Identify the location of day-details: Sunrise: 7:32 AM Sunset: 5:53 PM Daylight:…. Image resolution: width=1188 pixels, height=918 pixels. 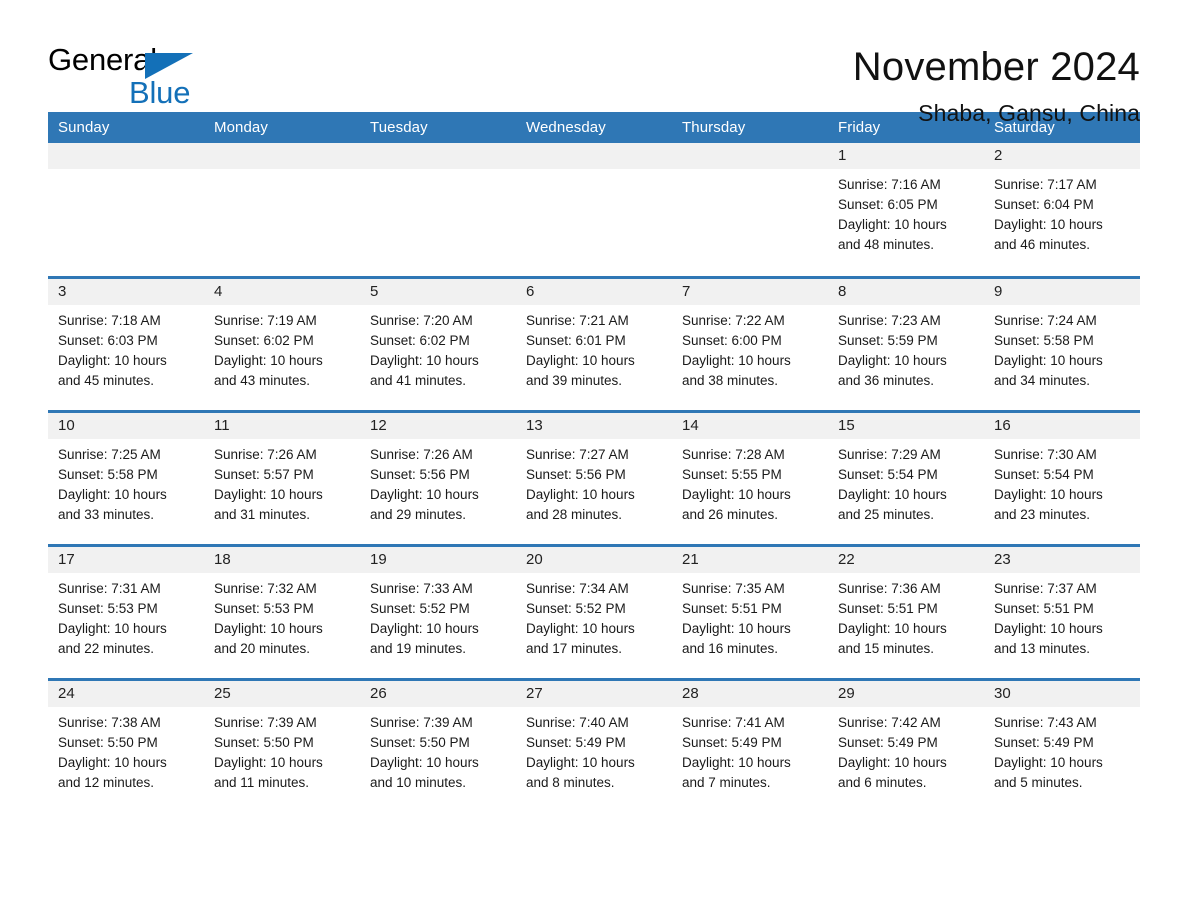
(282, 616).